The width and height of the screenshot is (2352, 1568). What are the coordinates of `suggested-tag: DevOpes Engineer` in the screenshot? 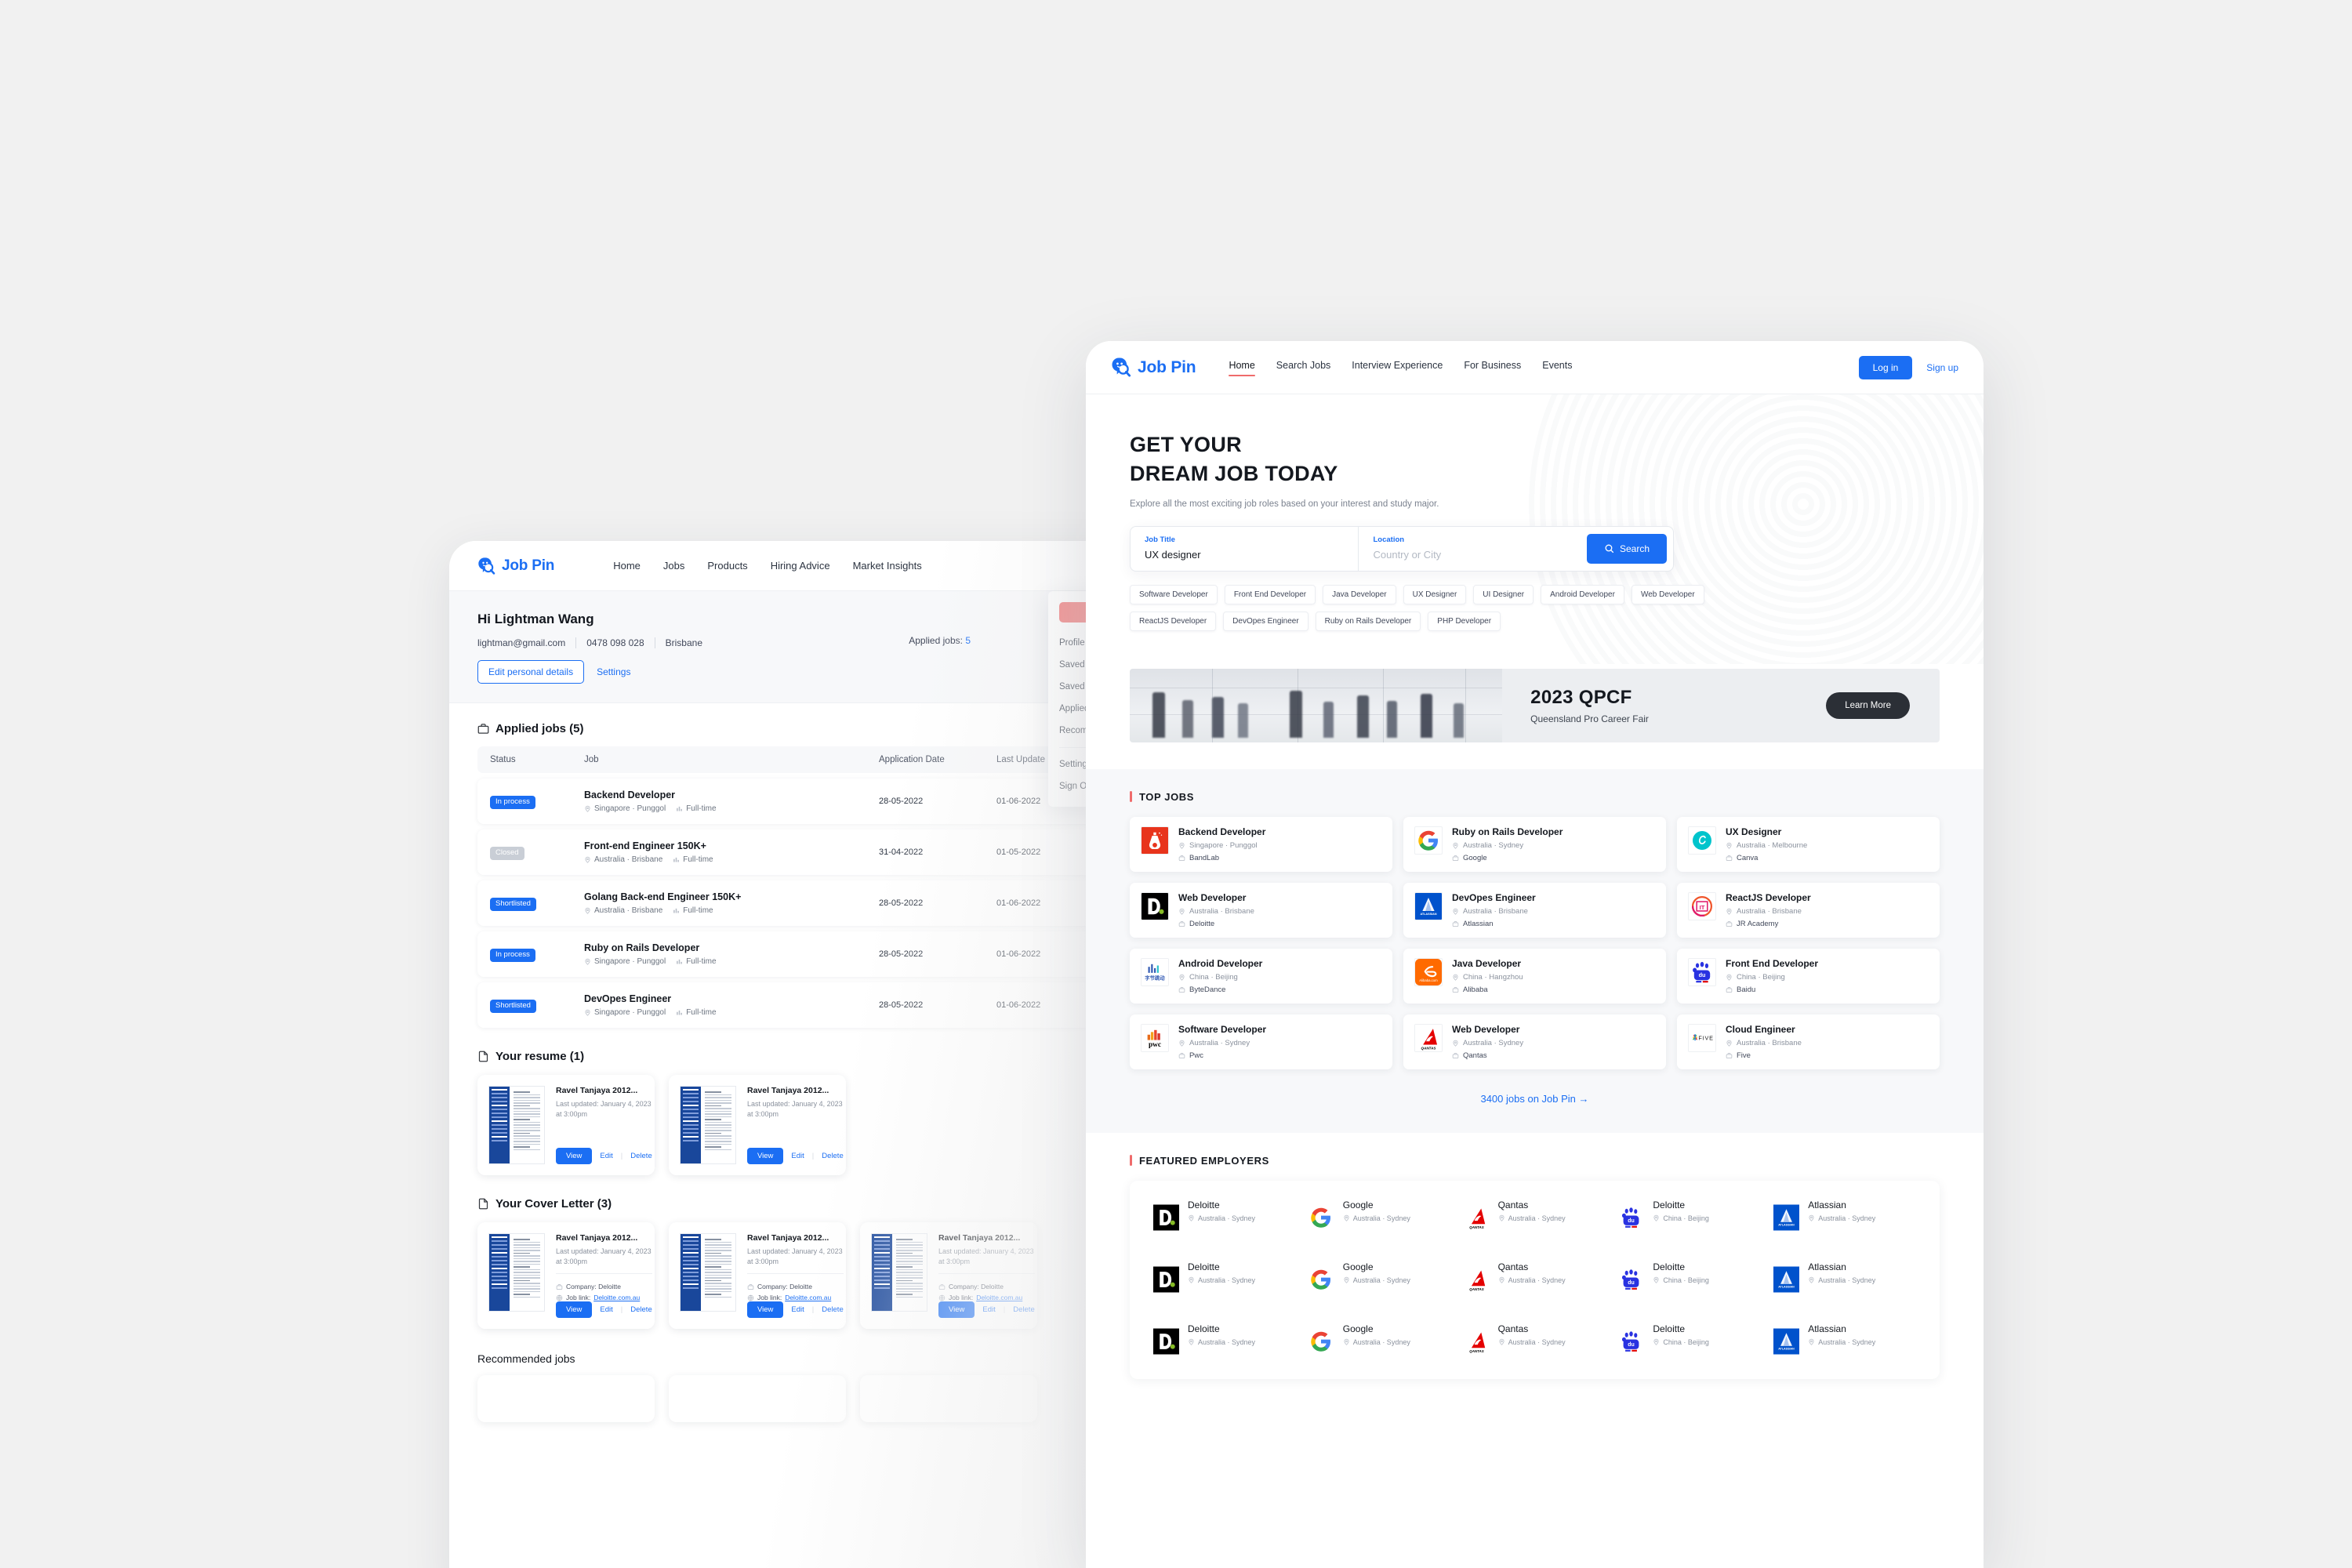 It's located at (1265, 621).